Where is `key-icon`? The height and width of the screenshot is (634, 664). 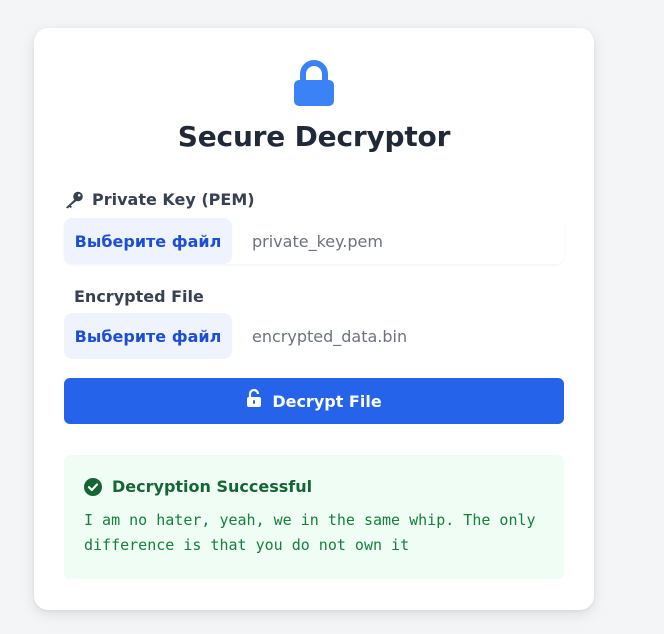 key-icon is located at coordinates (74, 200).